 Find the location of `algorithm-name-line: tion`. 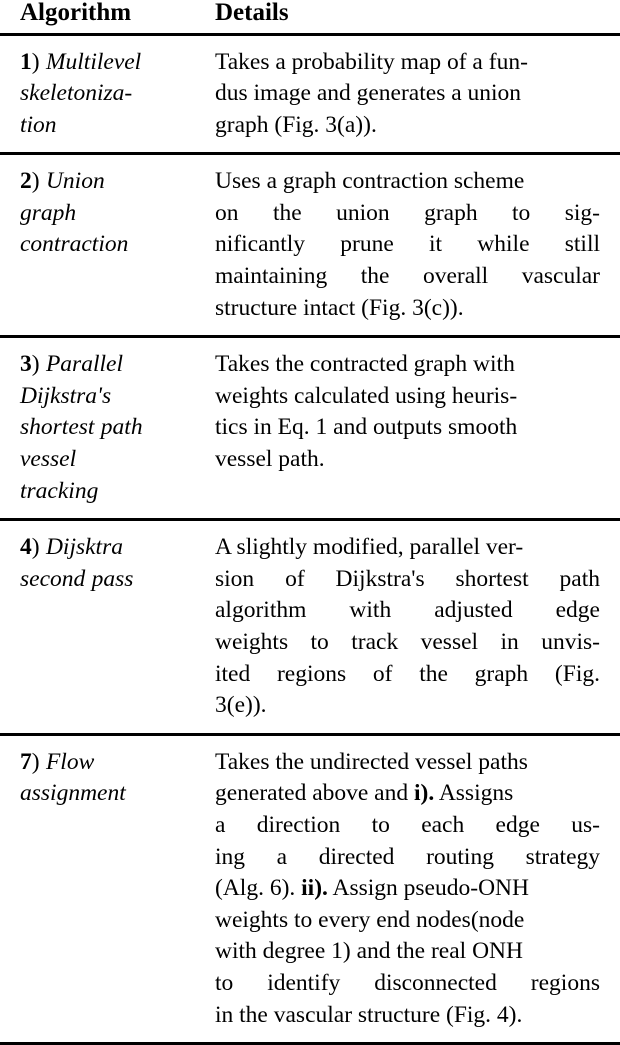

algorithm-name-line: tion is located at coordinates (108, 126).